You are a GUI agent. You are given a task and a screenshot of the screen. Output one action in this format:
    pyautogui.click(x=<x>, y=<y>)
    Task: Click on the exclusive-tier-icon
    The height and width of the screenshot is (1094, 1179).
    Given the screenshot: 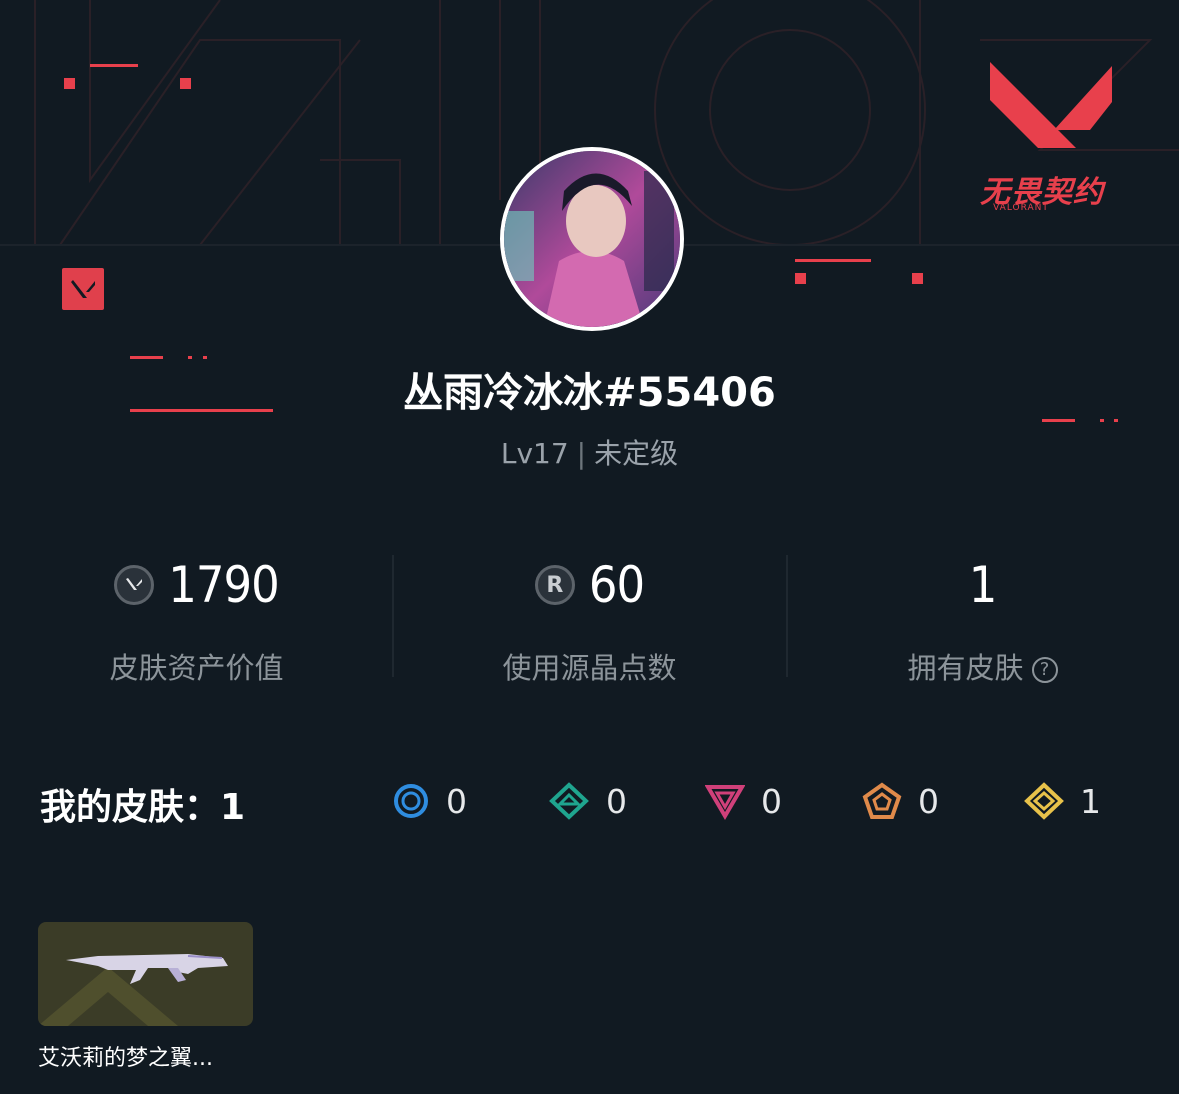 What is the action you would take?
    pyautogui.click(x=882, y=800)
    